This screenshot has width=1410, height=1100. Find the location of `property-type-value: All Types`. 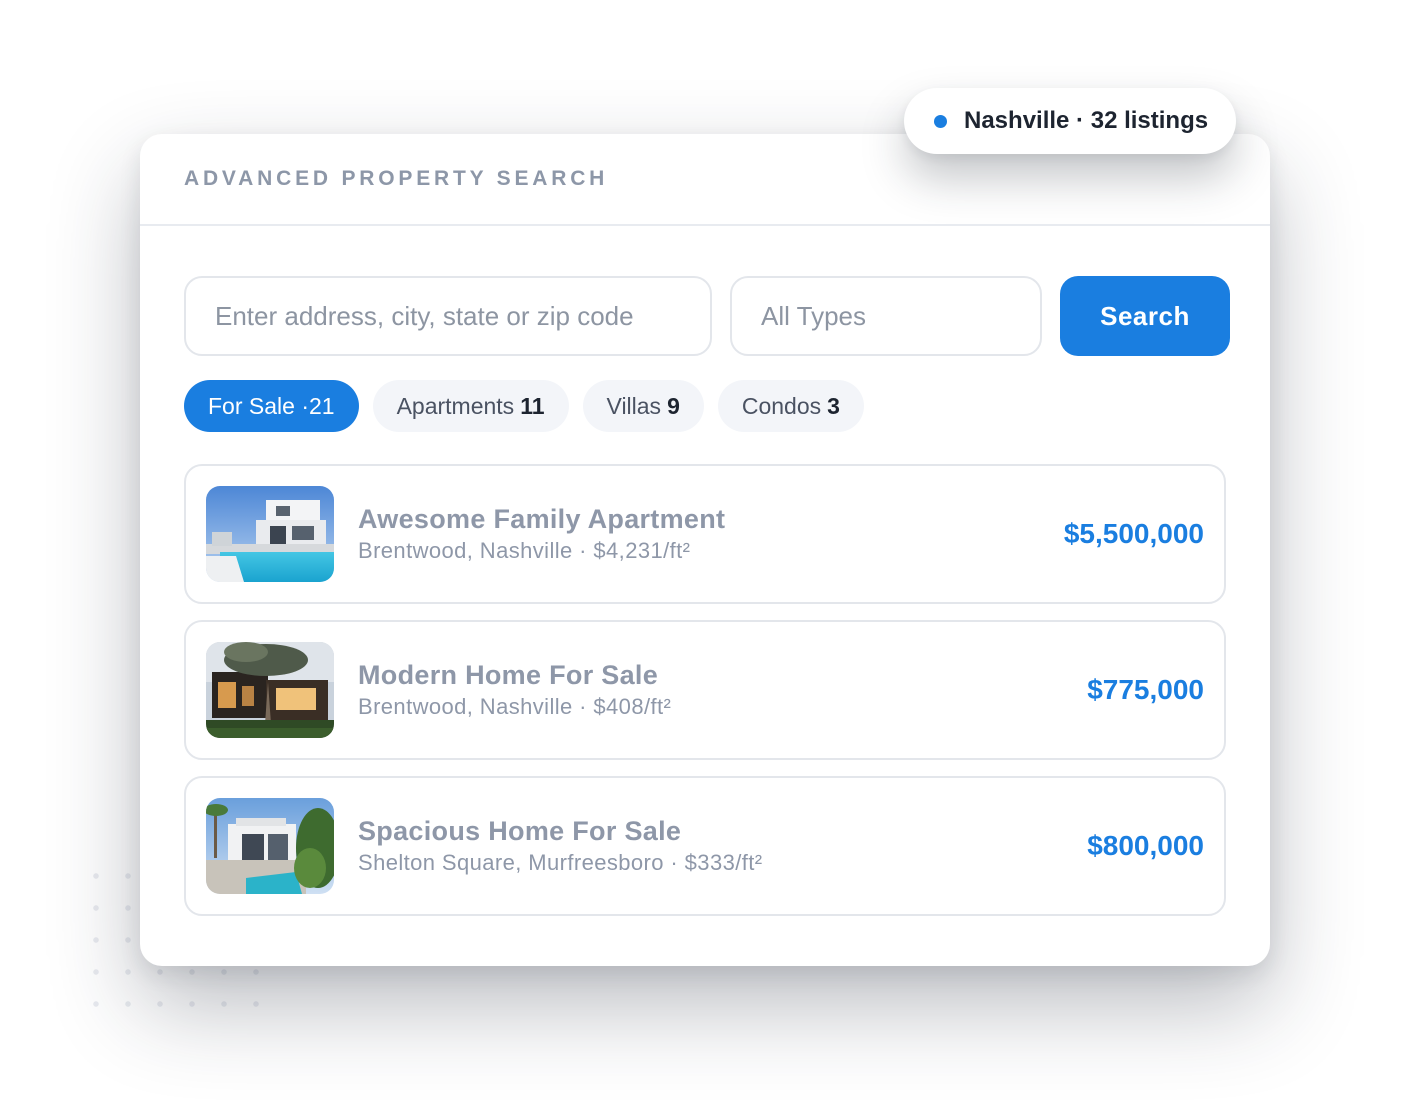

property-type-value: All Types is located at coordinates (814, 315).